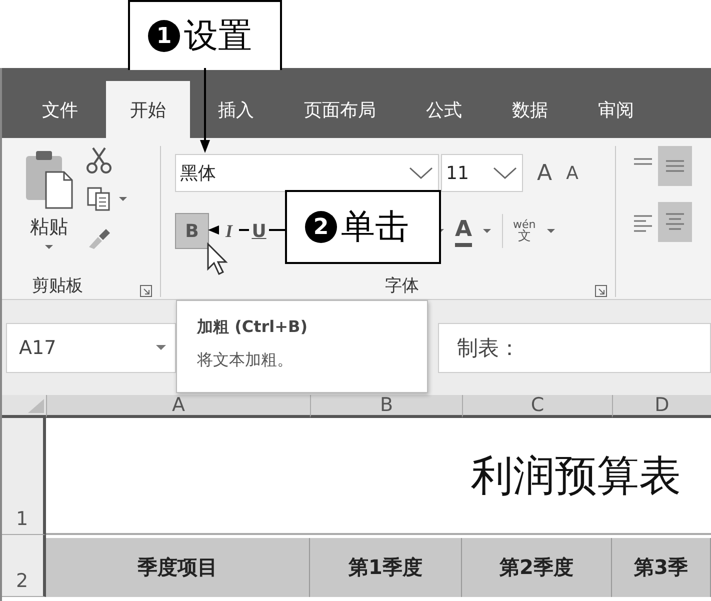 This screenshot has height=601, width=711. I want to click on ribbon-tab: 文件, so click(60, 109).